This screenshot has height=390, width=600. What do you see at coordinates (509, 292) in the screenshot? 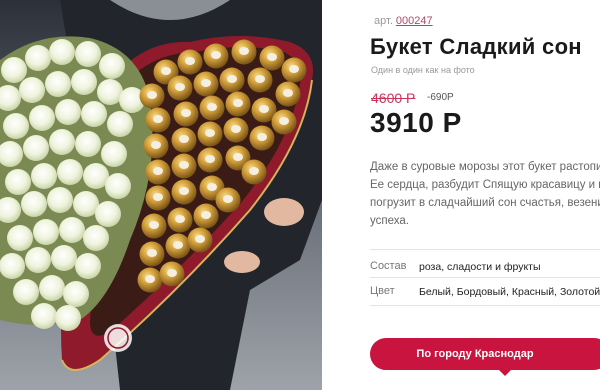
I see `attr-value-color: Белый, Бордовый, Красный, Золотой` at bounding box center [509, 292].